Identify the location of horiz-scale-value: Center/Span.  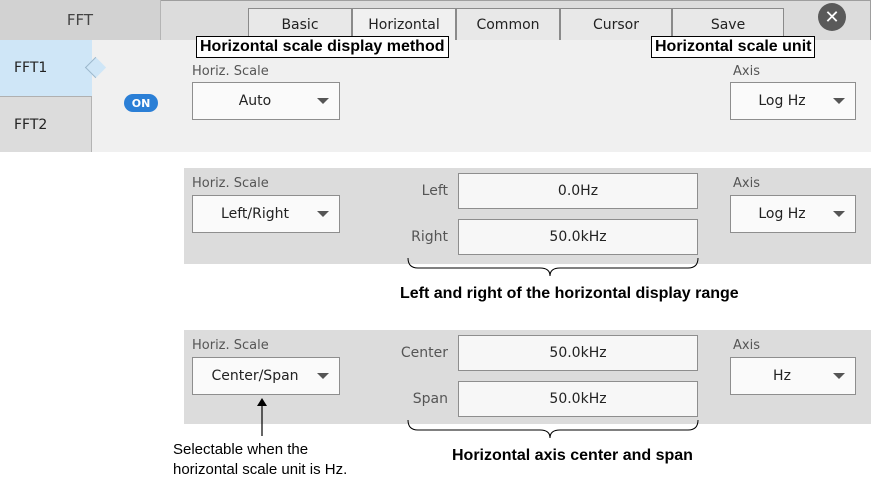
(255, 376).